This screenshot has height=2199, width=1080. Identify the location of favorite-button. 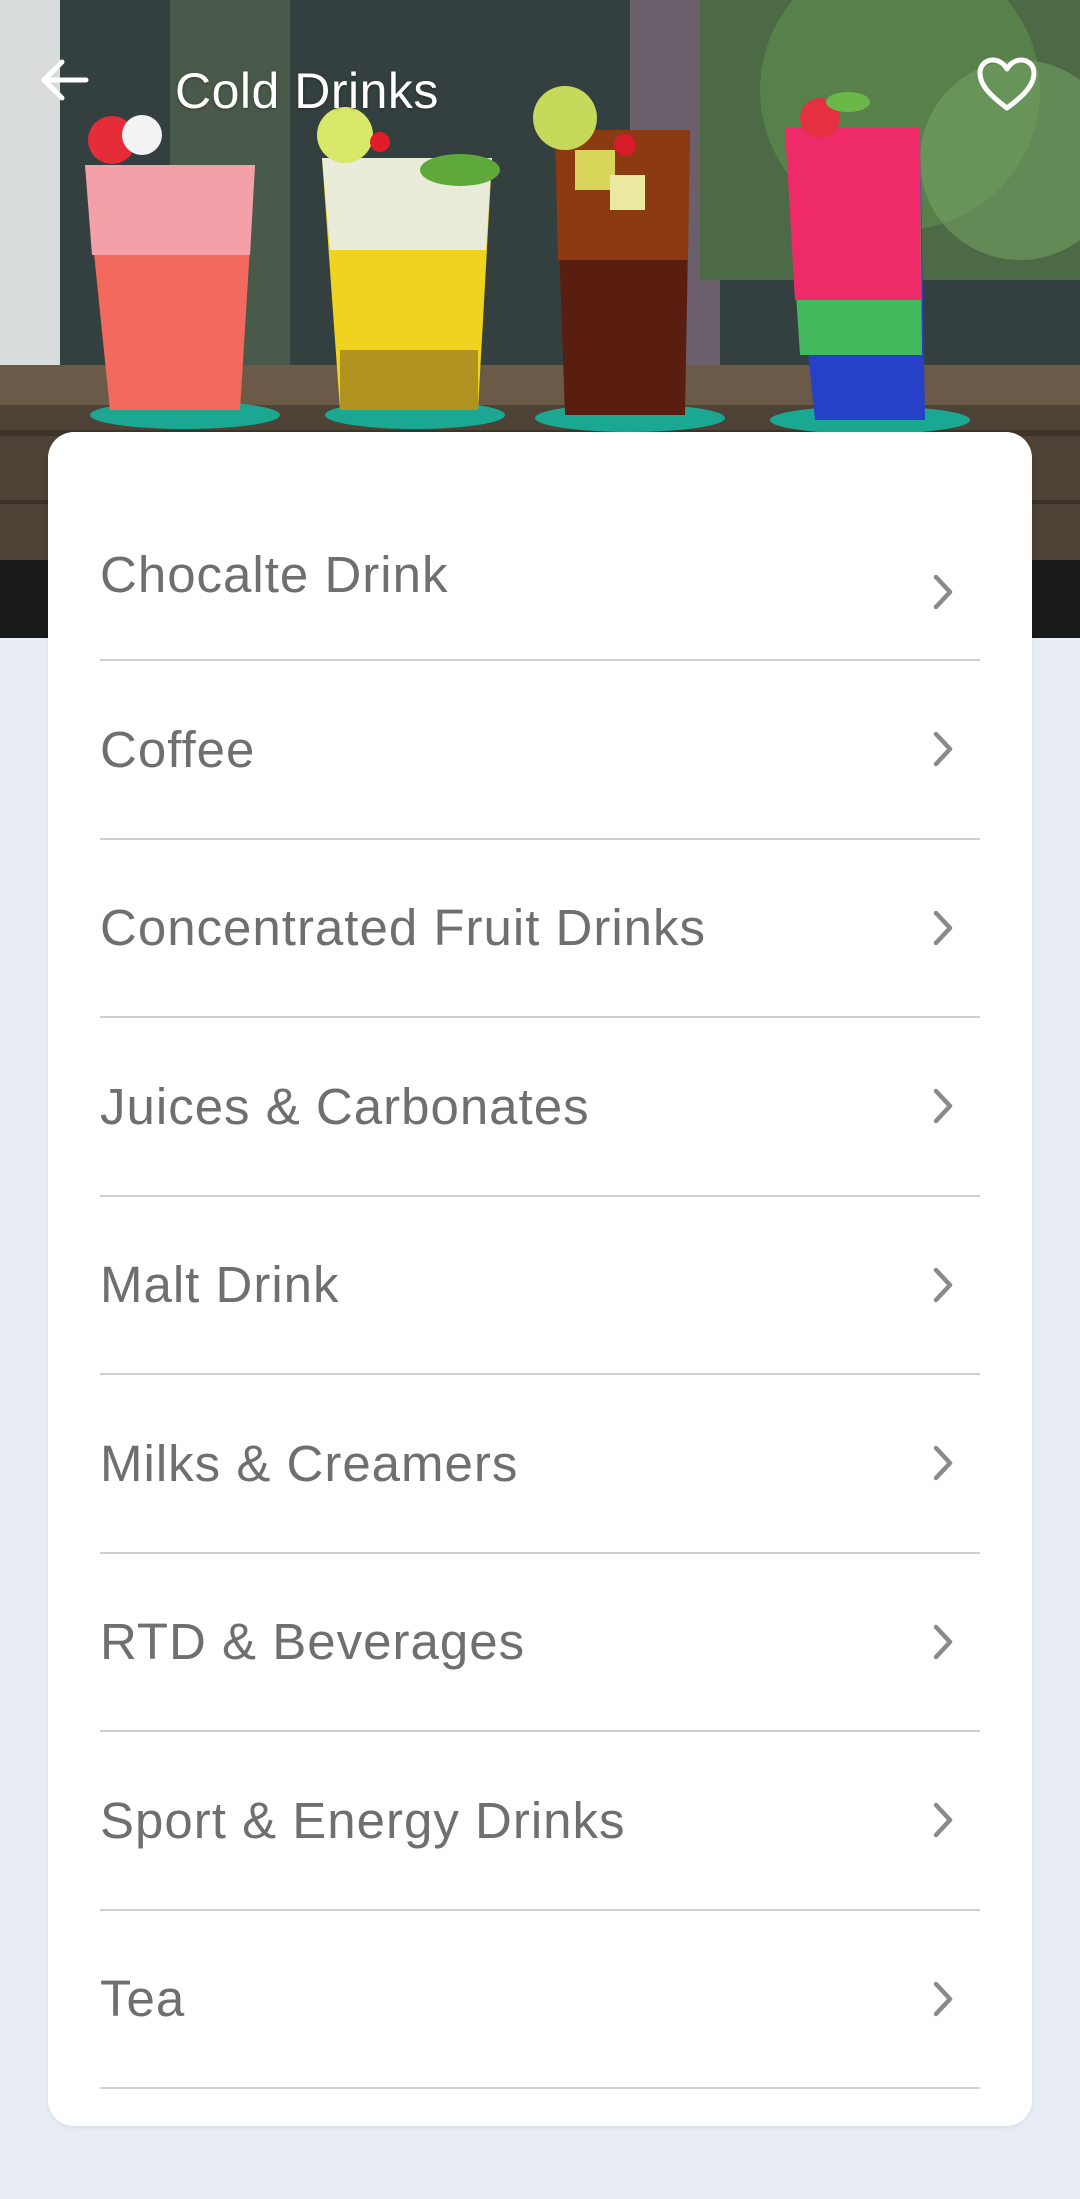
(1014, 94).